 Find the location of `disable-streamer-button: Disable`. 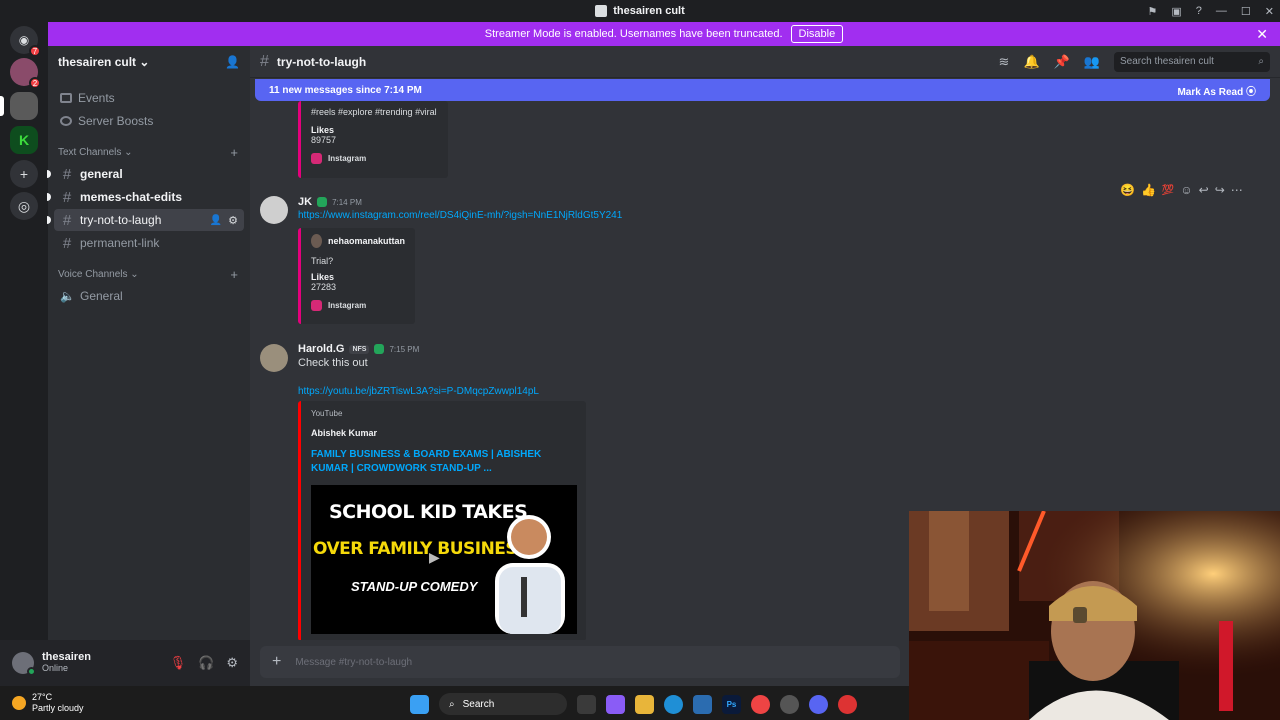

disable-streamer-button: Disable is located at coordinates (817, 34).